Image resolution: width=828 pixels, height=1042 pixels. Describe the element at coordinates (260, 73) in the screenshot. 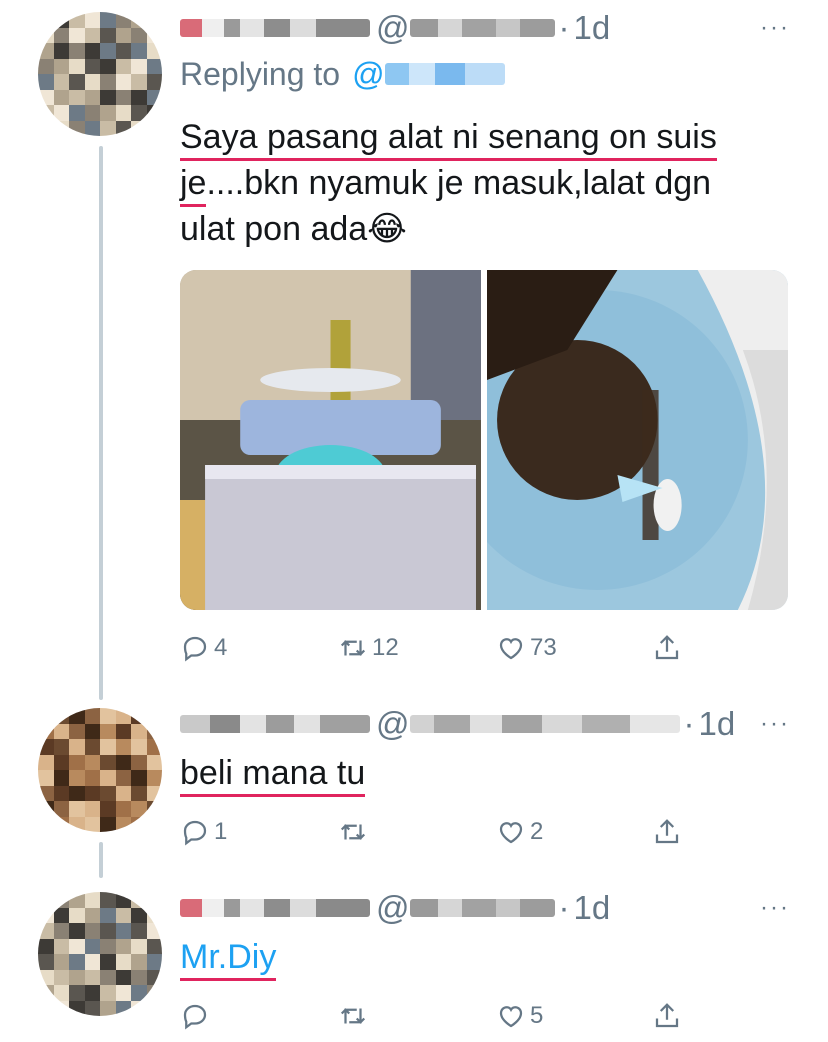

I see `replying-to-label: Replying to` at that location.